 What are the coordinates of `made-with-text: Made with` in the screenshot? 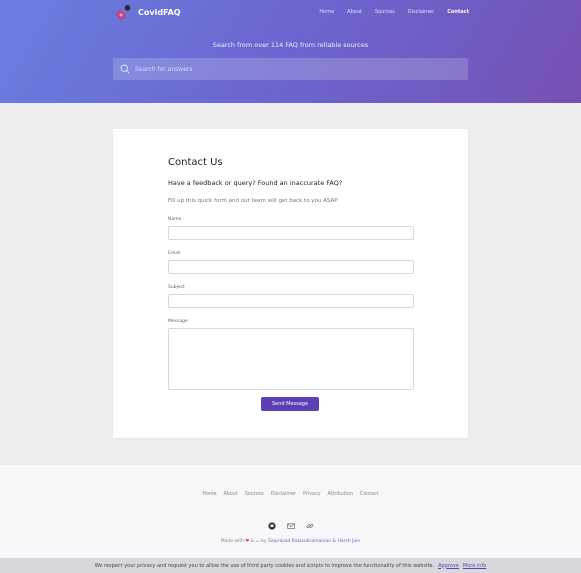 It's located at (232, 541).